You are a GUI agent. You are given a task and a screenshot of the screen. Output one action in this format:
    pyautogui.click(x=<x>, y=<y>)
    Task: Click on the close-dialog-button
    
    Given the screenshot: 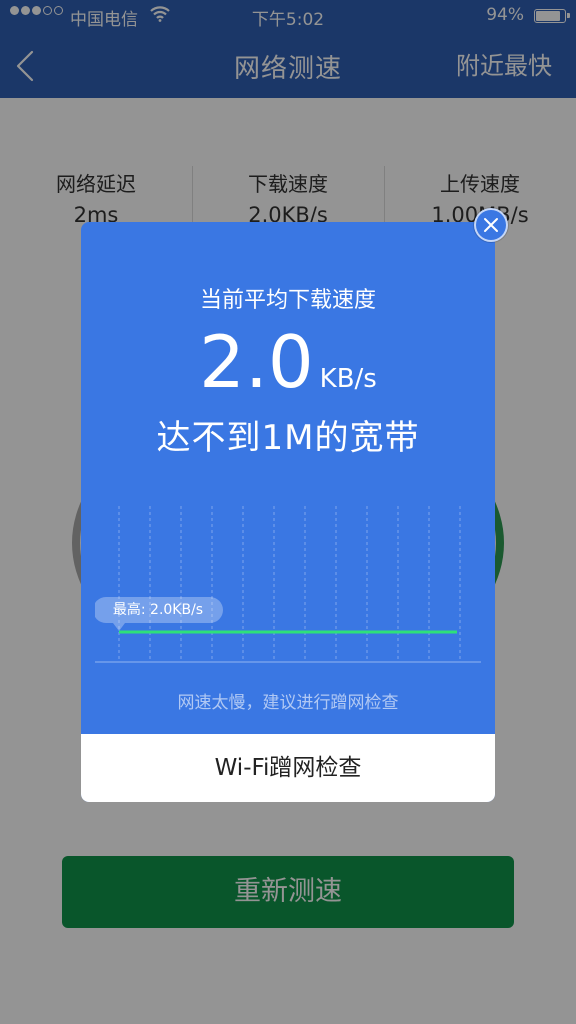 What is the action you would take?
    pyautogui.click(x=491, y=225)
    